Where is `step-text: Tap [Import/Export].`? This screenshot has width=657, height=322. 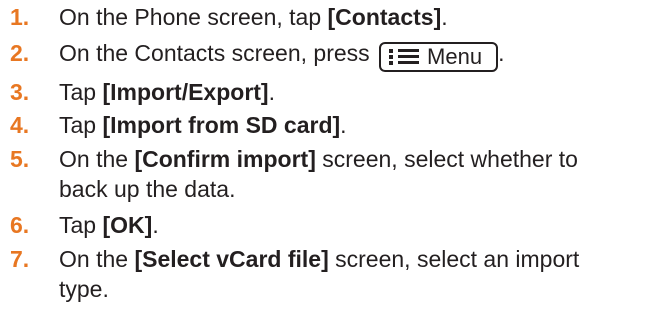 step-text: Tap [Import/Export]. is located at coordinates (167, 92).